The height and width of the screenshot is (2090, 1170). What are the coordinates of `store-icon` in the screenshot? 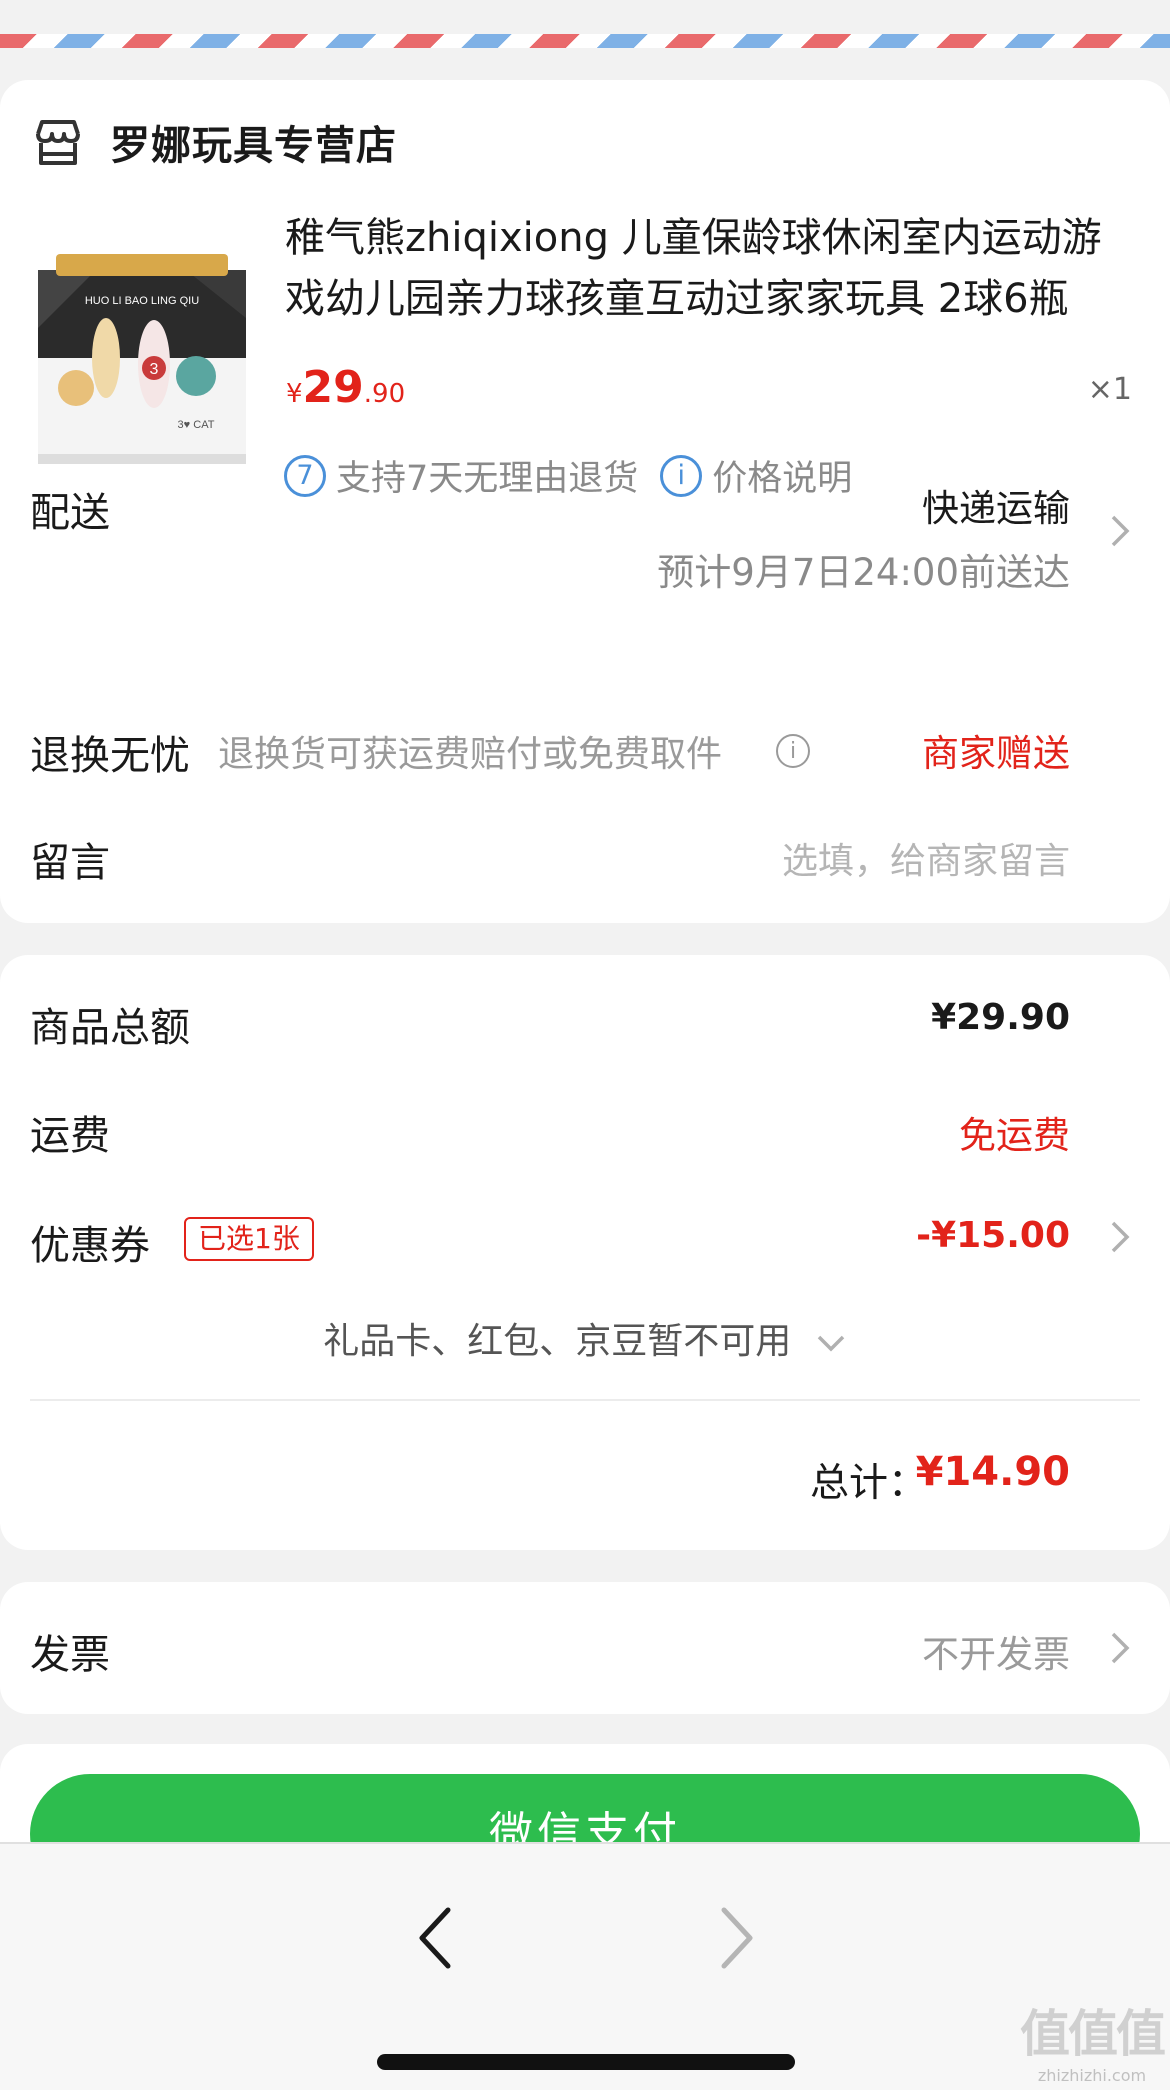 It's located at (58, 142).